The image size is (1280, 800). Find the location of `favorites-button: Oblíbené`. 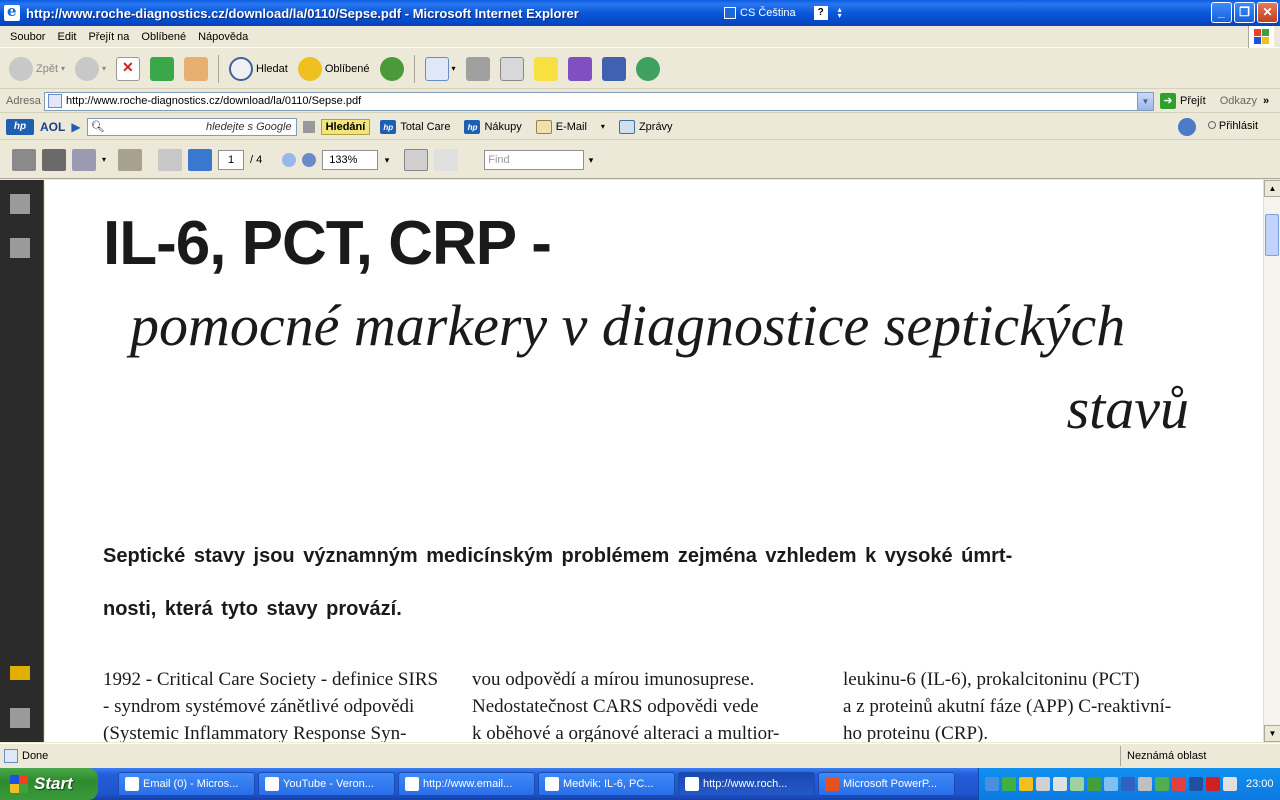

favorites-button: Oblíbené is located at coordinates (334, 69).